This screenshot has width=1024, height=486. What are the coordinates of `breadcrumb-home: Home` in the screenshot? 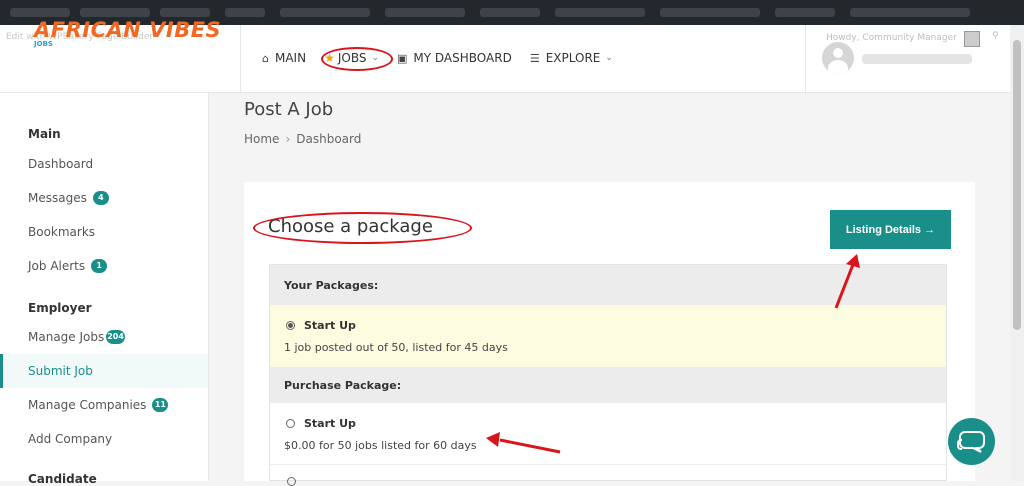 It's located at (261, 139).